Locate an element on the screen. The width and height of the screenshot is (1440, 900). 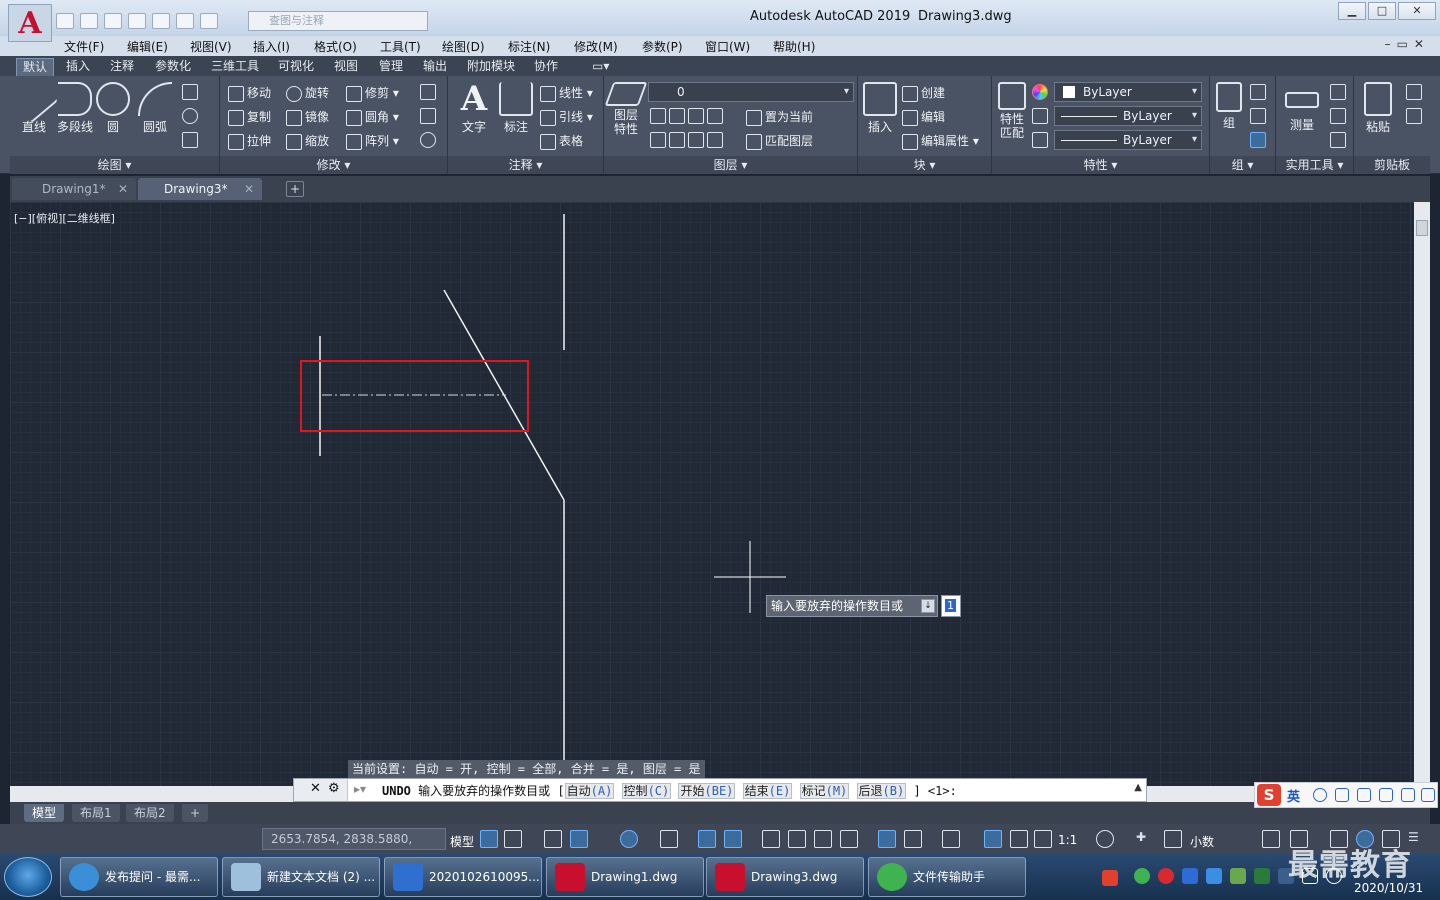
menu-insert: 插入(I) is located at coordinates (271, 46).